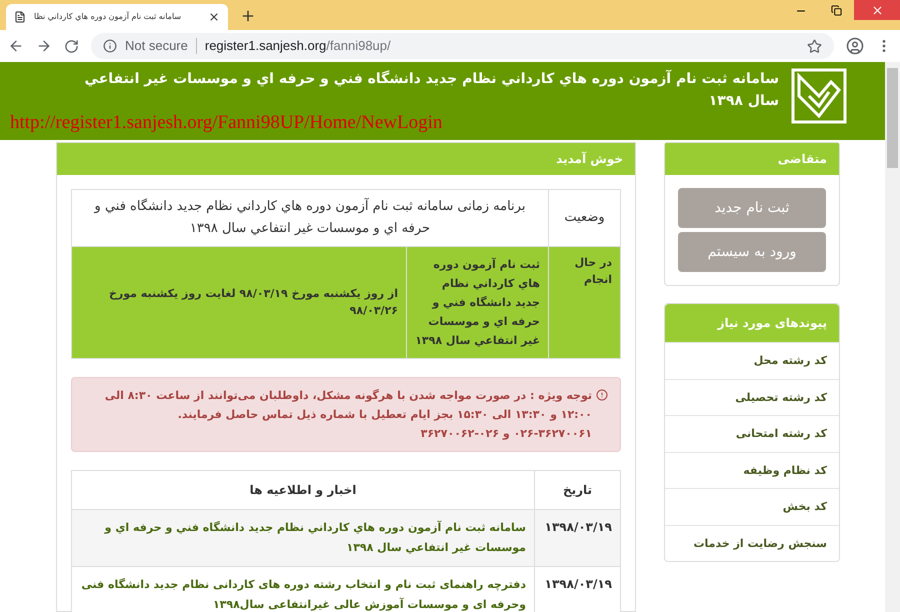 This screenshot has height=612, width=900. What do you see at coordinates (752, 506) in the screenshot?
I see `link-item: کد بخش` at bounding box center [752, 506].